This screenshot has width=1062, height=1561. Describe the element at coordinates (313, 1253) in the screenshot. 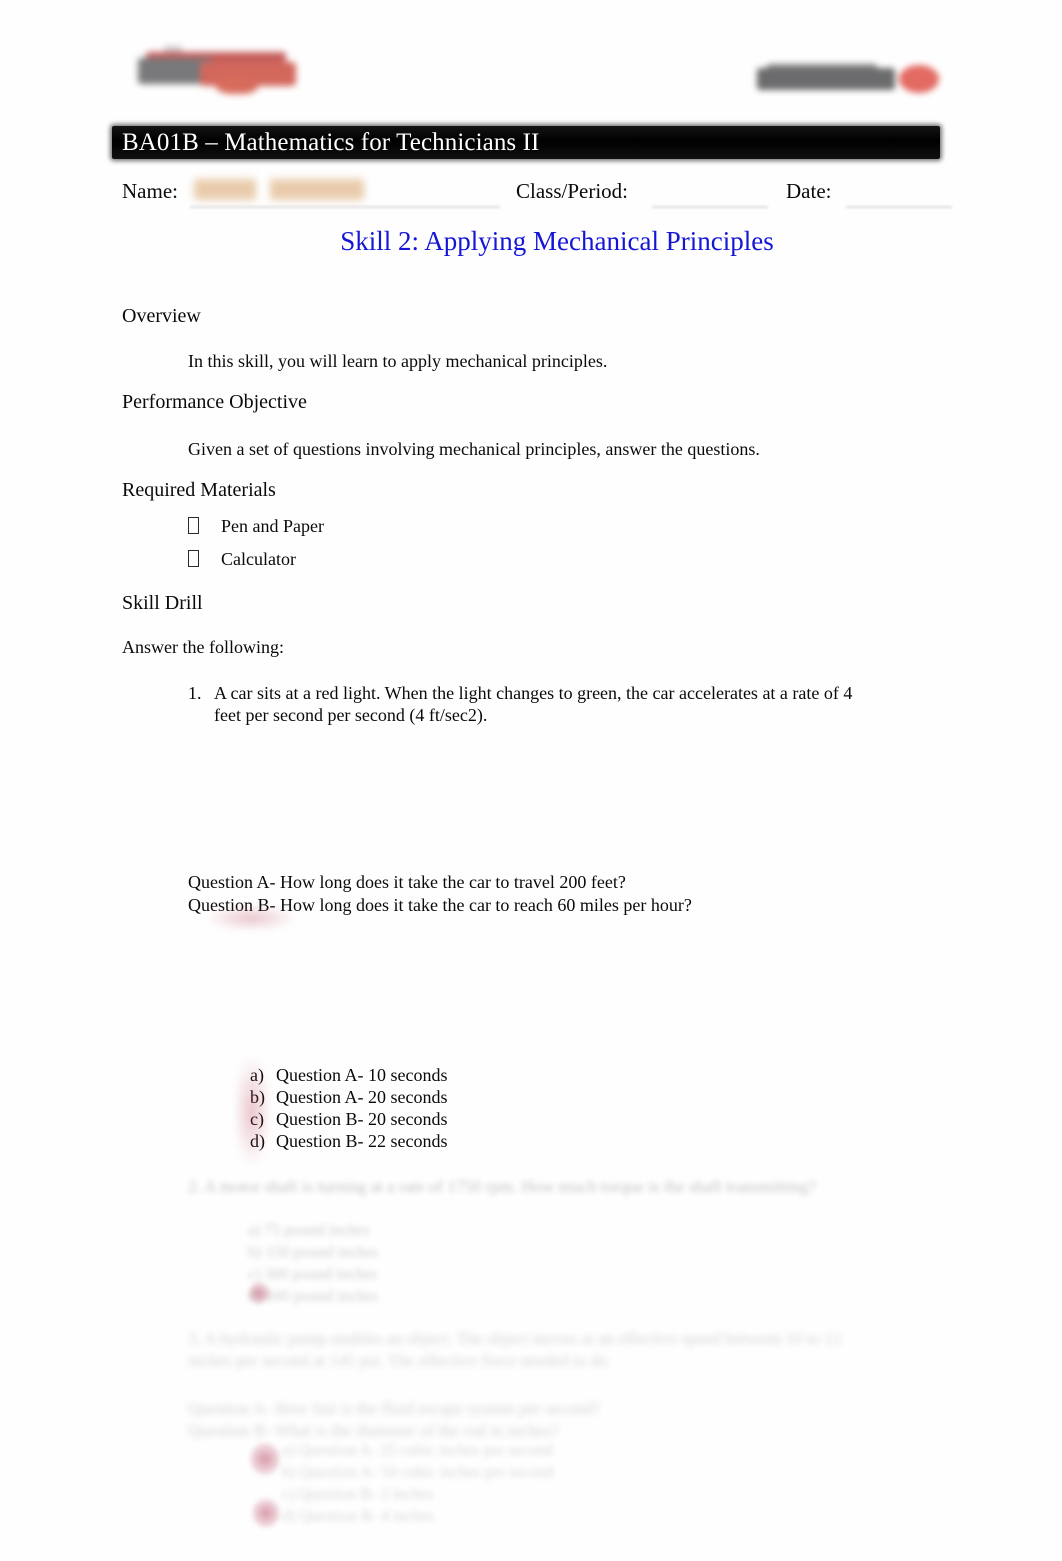

I see `choice-faded: b) 150 pound inches` at that location.